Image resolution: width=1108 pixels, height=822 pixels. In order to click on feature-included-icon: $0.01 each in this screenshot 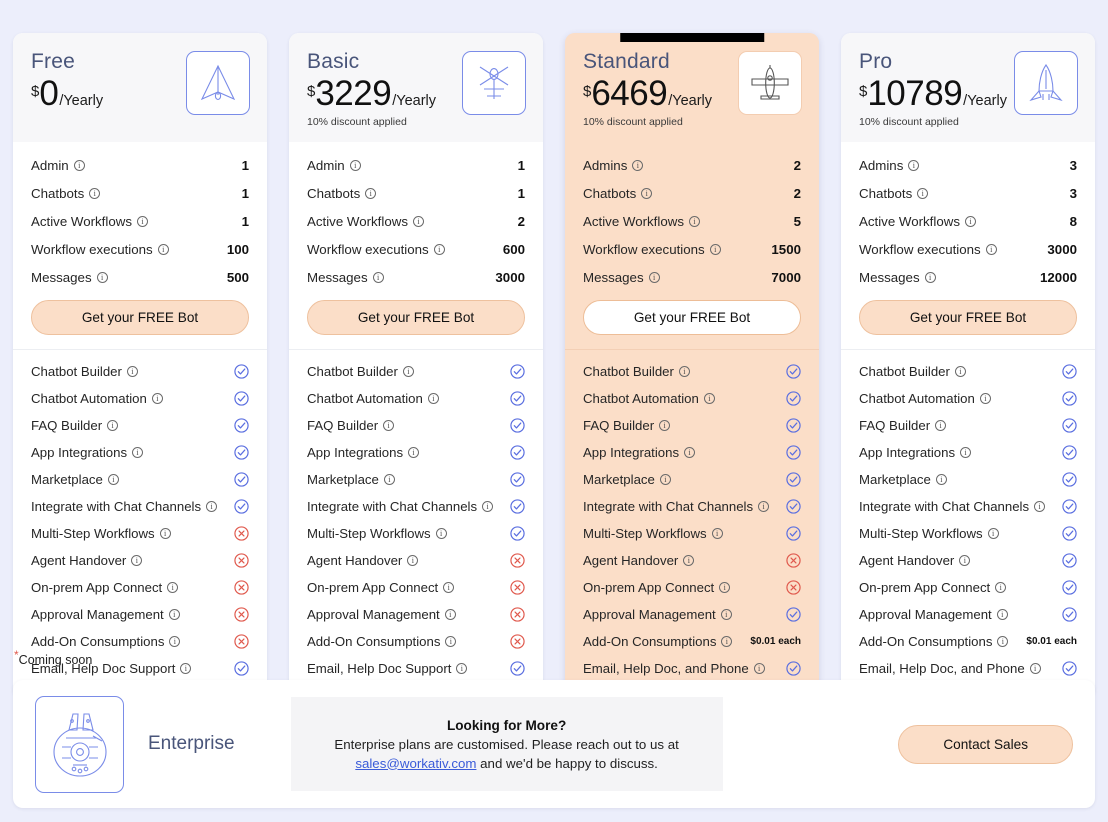, I will do `click(1051, 641)`.